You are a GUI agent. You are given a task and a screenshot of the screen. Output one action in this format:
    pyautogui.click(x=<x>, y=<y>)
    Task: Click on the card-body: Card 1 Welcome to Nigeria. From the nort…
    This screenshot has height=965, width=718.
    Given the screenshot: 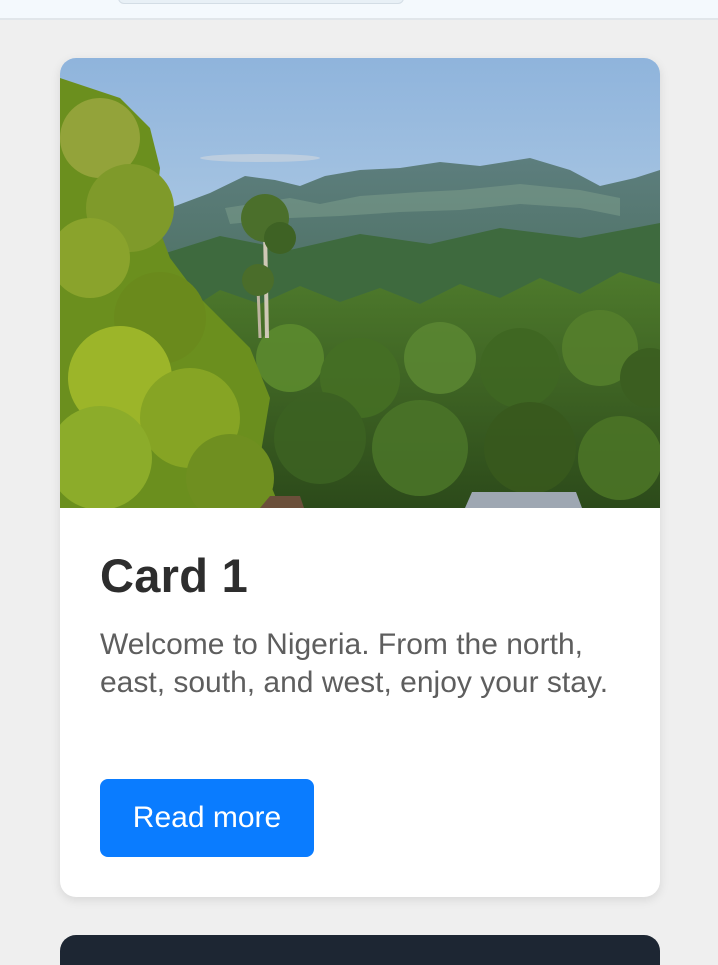 What is the action you would take?
    pyautogui.click(x=360, y=625)
    